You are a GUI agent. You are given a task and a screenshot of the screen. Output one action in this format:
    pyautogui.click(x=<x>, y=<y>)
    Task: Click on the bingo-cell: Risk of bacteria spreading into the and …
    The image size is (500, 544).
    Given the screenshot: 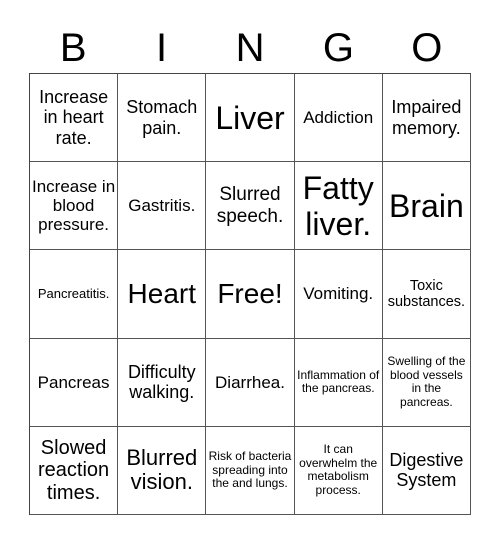 What is the action you would take?
    pyautogui.click(x=250, y=470)
    